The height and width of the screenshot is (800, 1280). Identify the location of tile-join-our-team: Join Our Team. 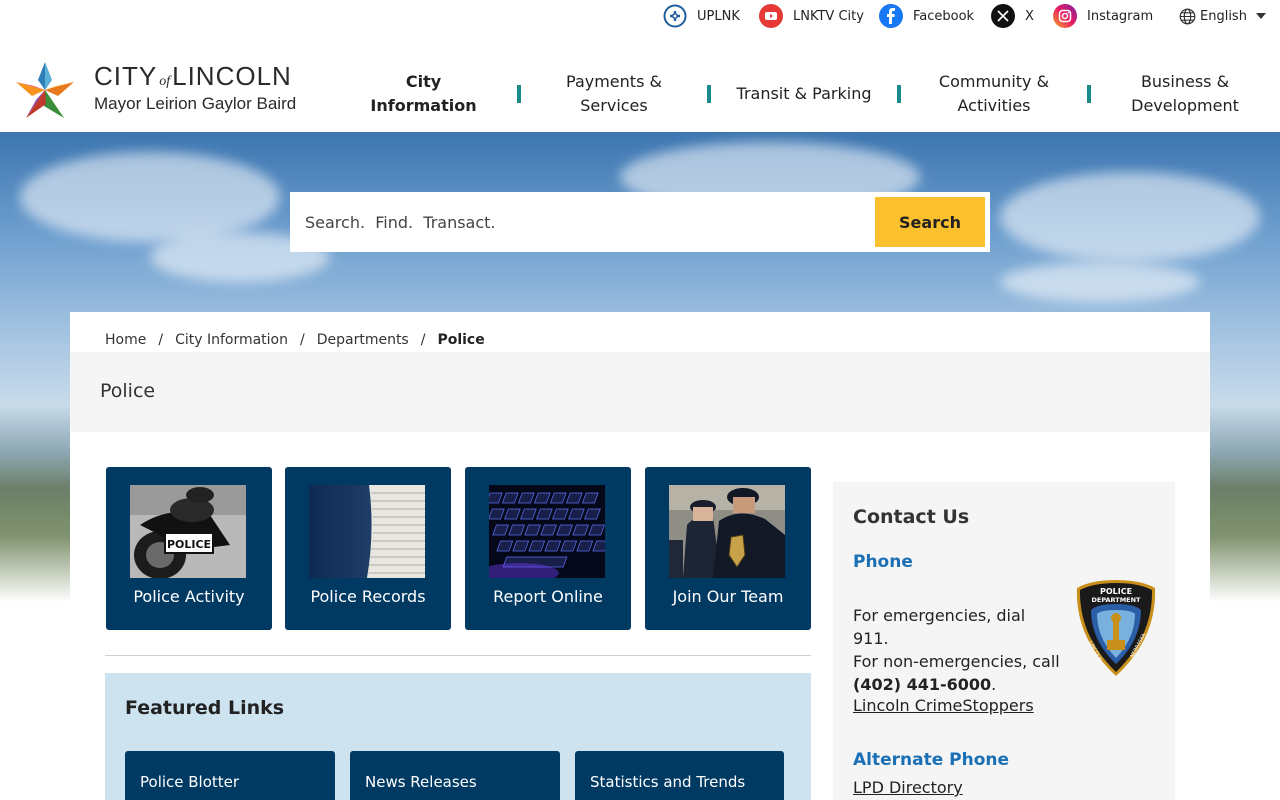
(728, 548).